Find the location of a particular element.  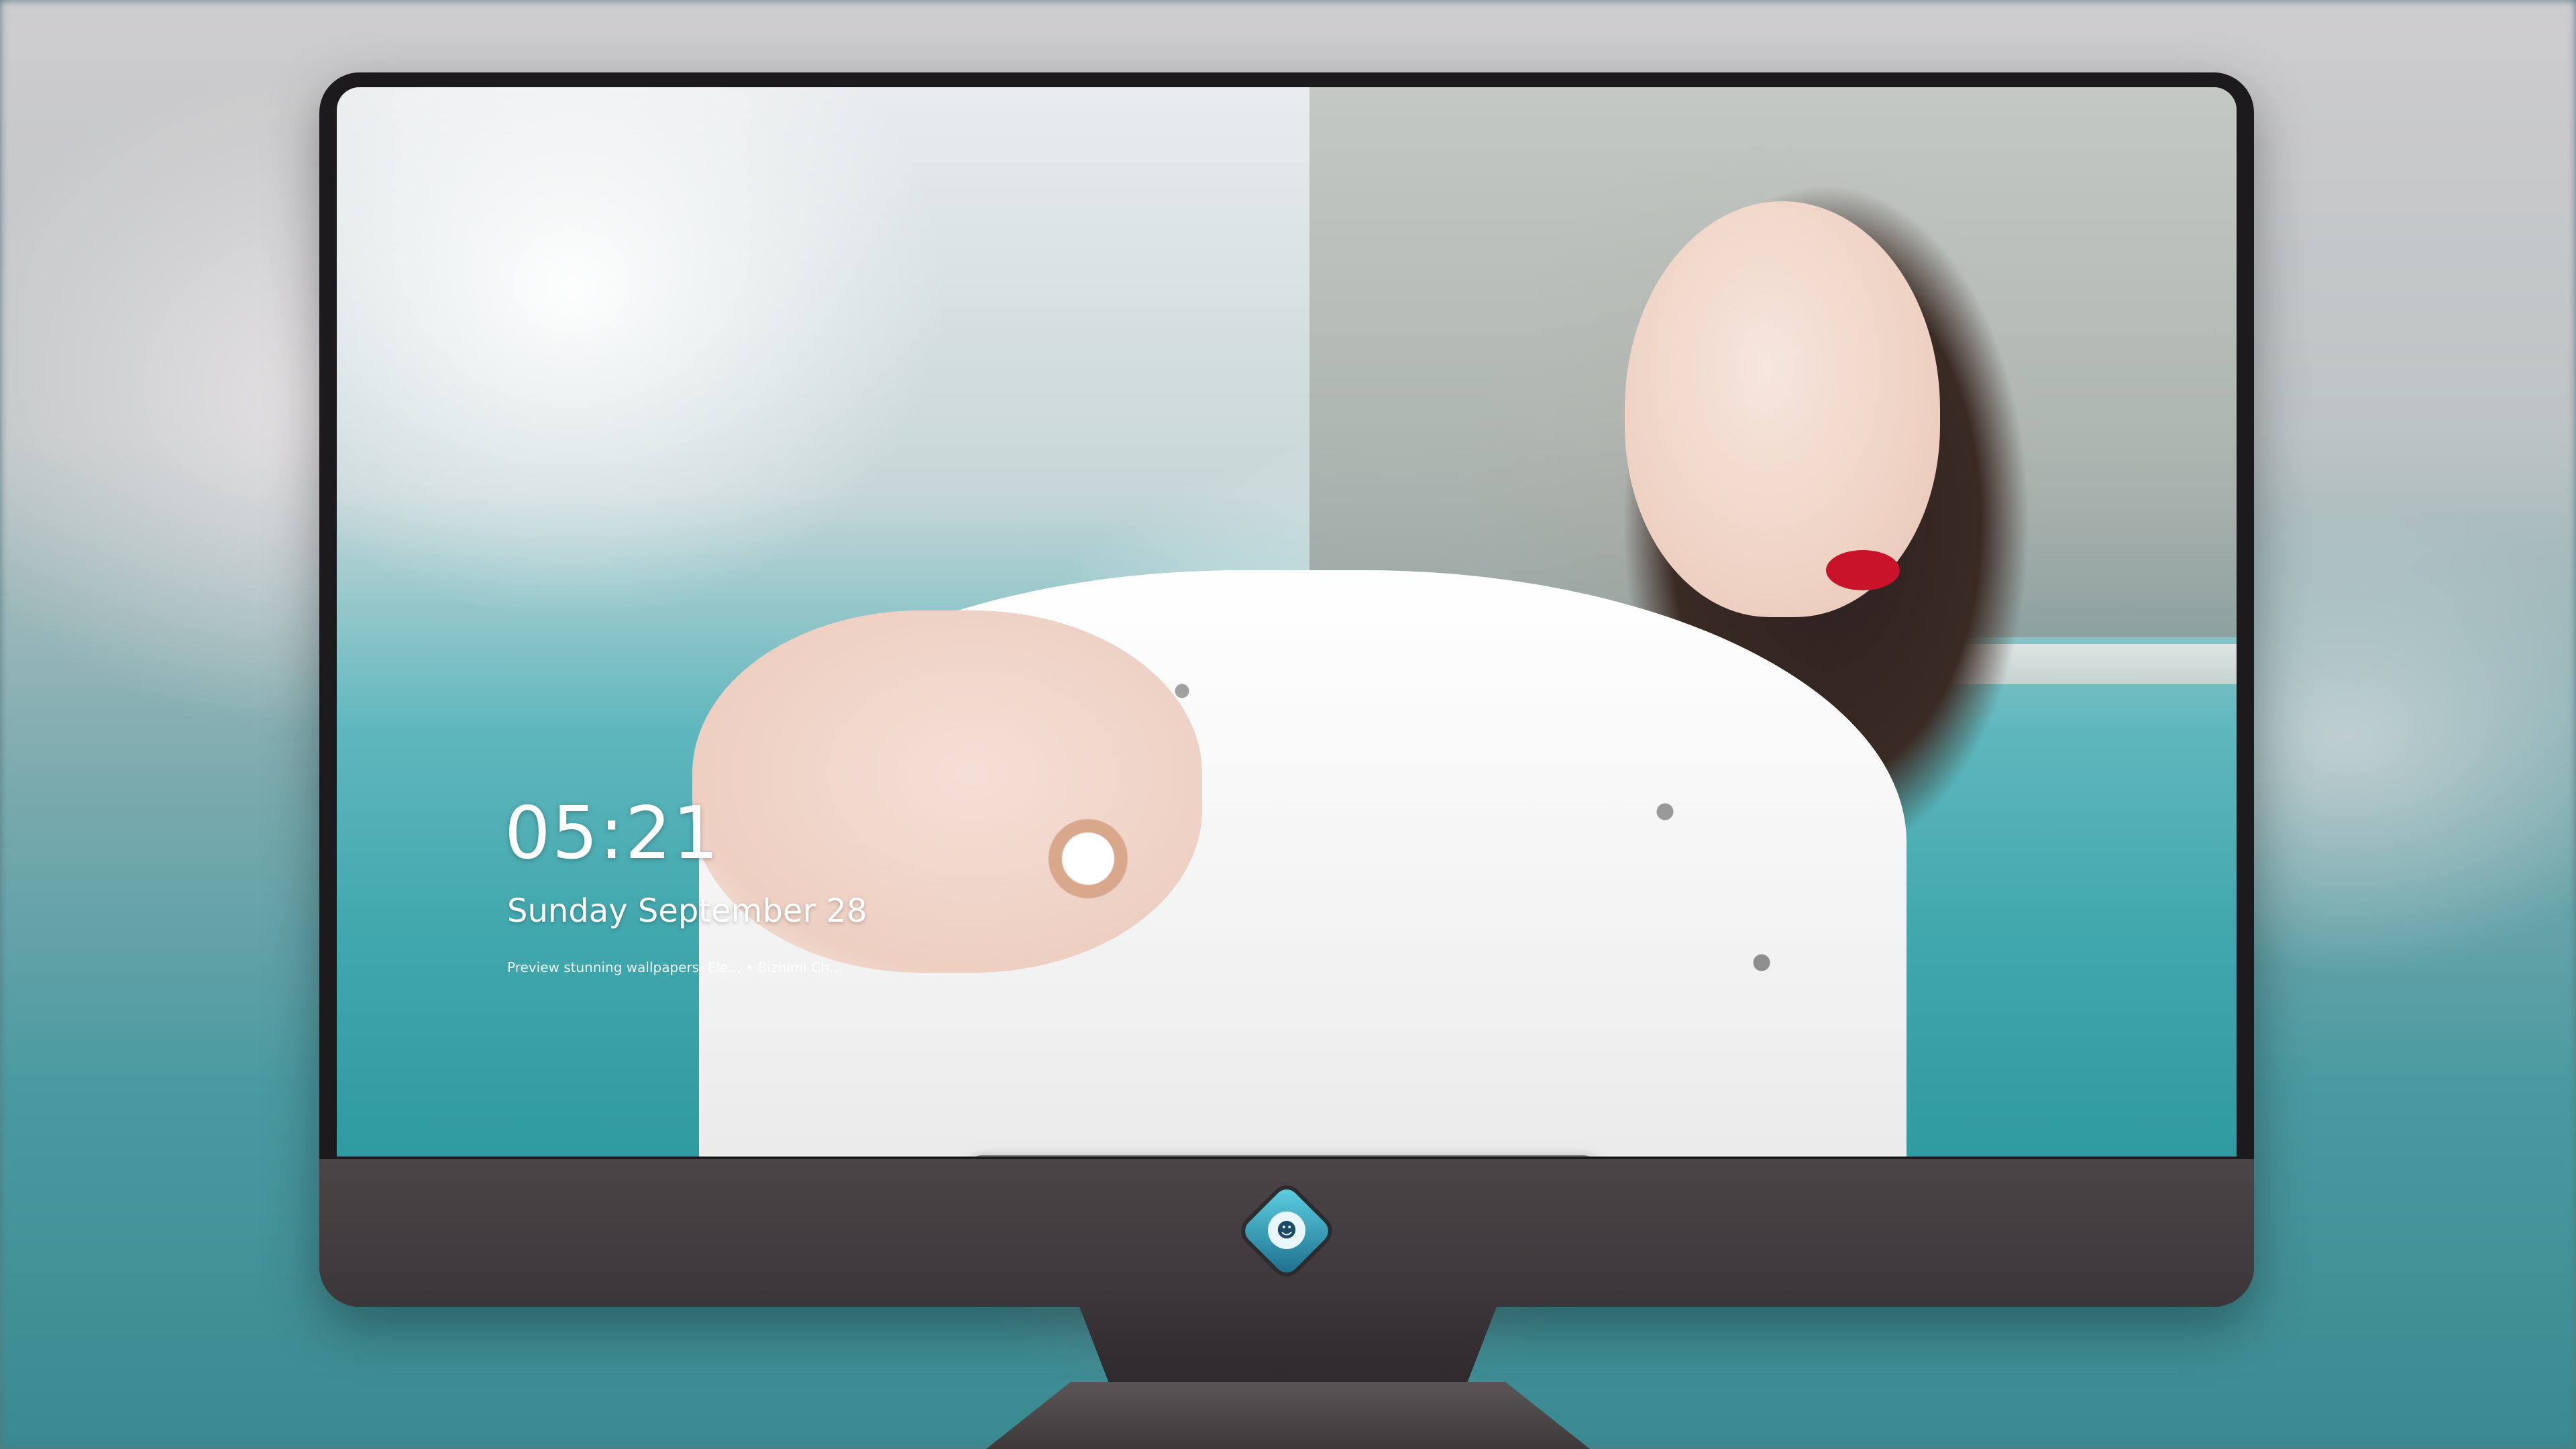

lock-time: 05:21 is located at coordinates (612, 833).